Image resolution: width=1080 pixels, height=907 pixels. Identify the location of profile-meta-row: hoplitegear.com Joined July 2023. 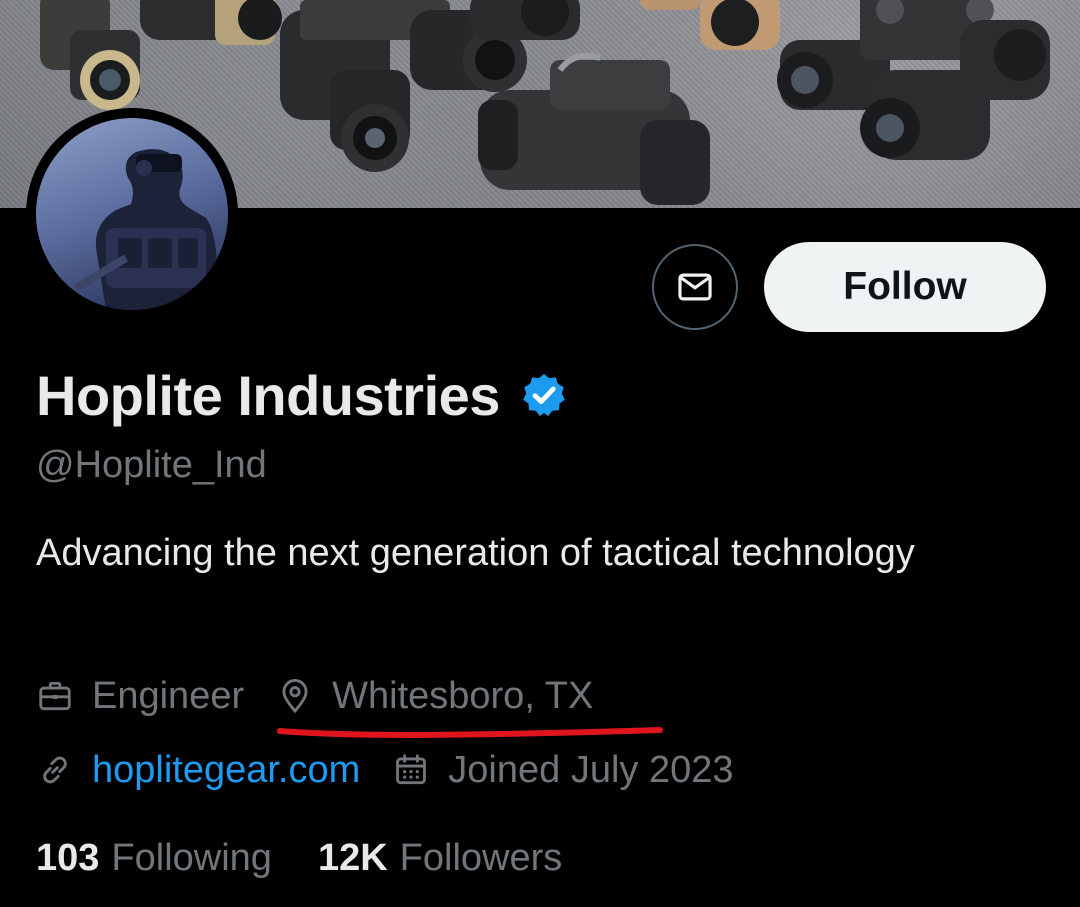
(401, 770).